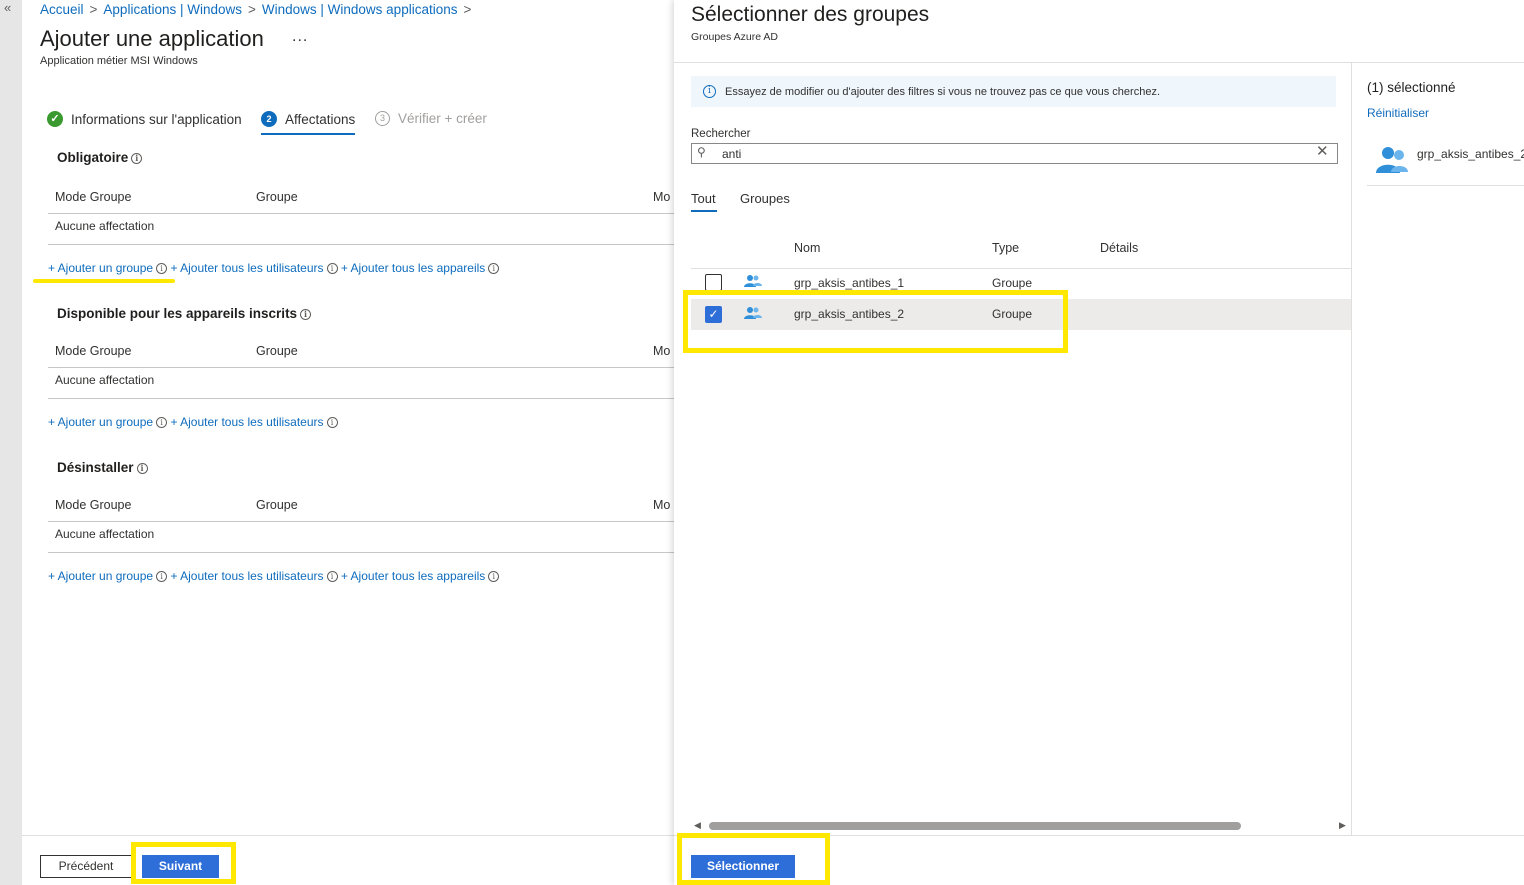 This screenshot has height=885, width=1524. Describe the element at coordinates (360, 9) in the screenshot. I see `breadcrumb-windows-applications: Windows | Windows applications` at that location.